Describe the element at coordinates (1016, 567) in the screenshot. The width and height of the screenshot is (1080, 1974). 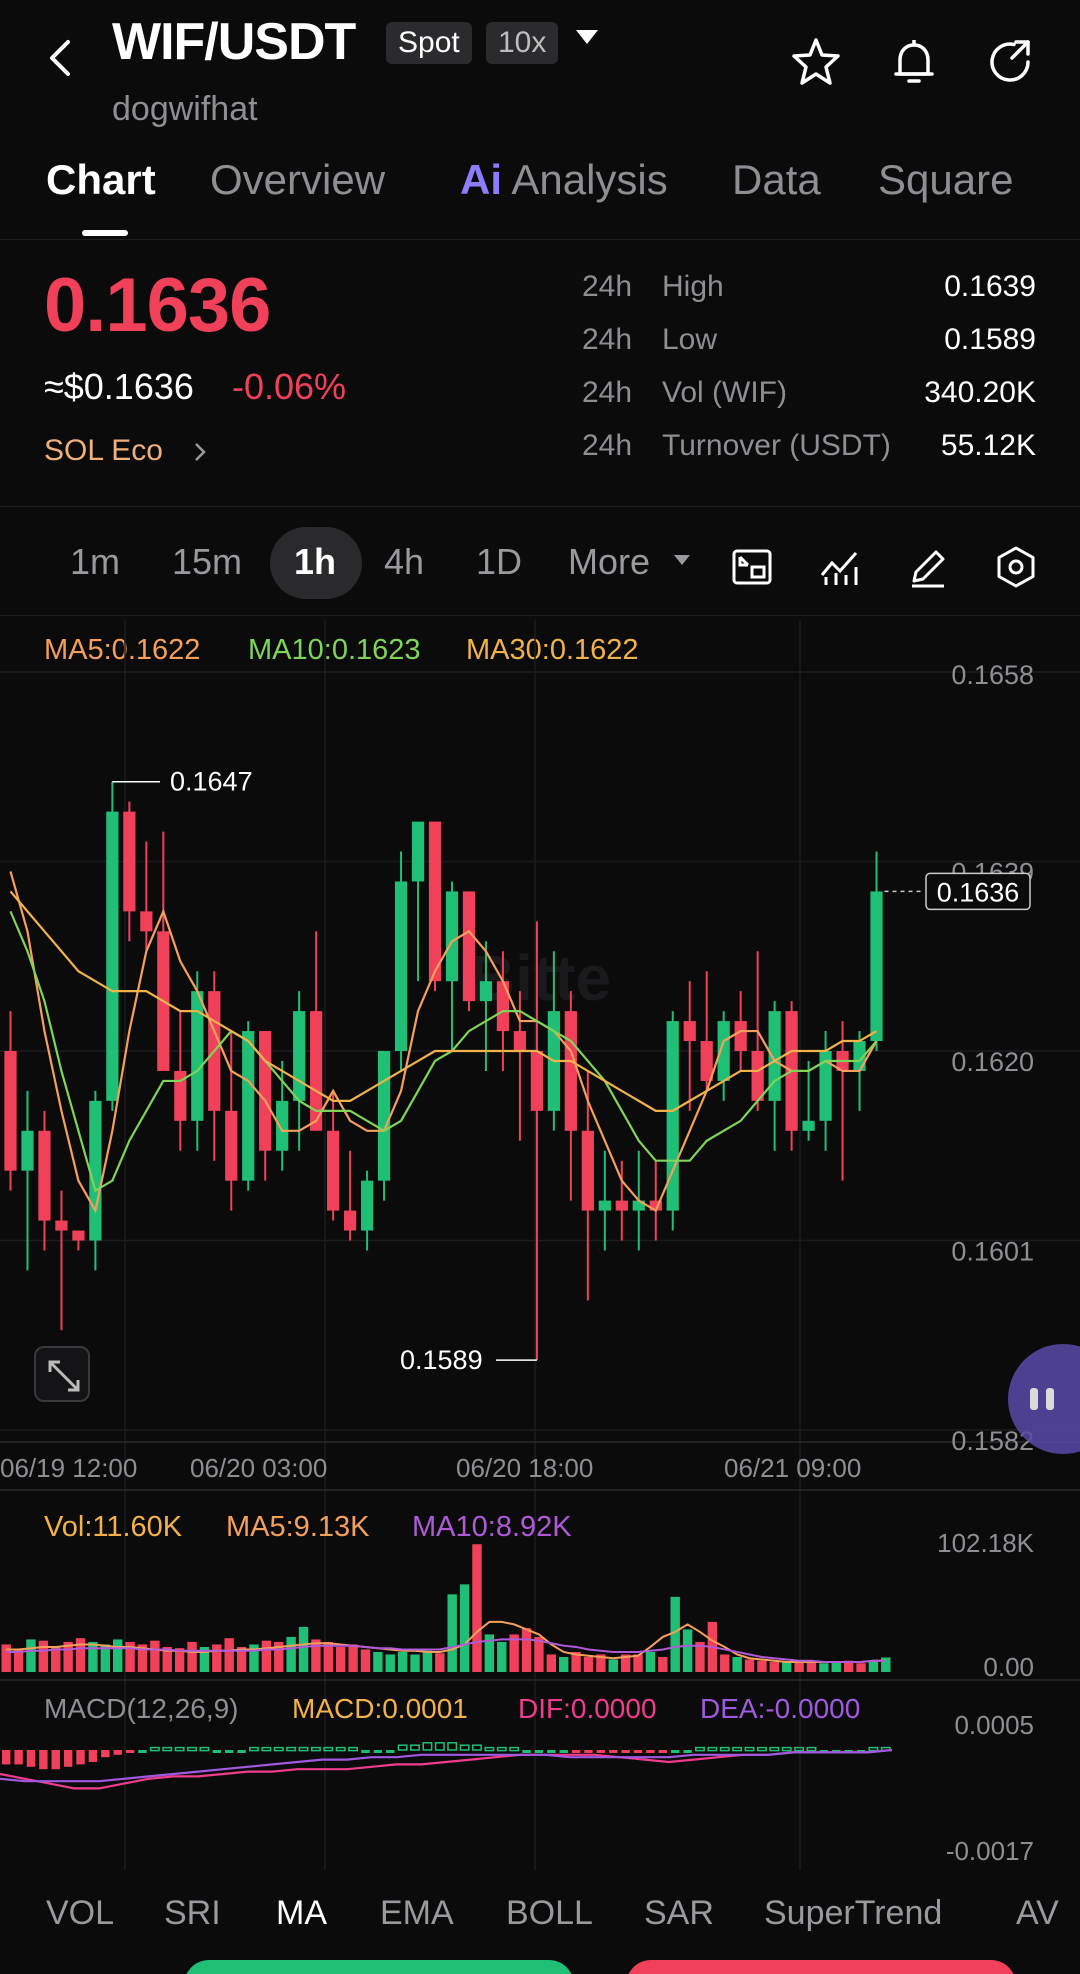
I see `settings-icon` at that location.